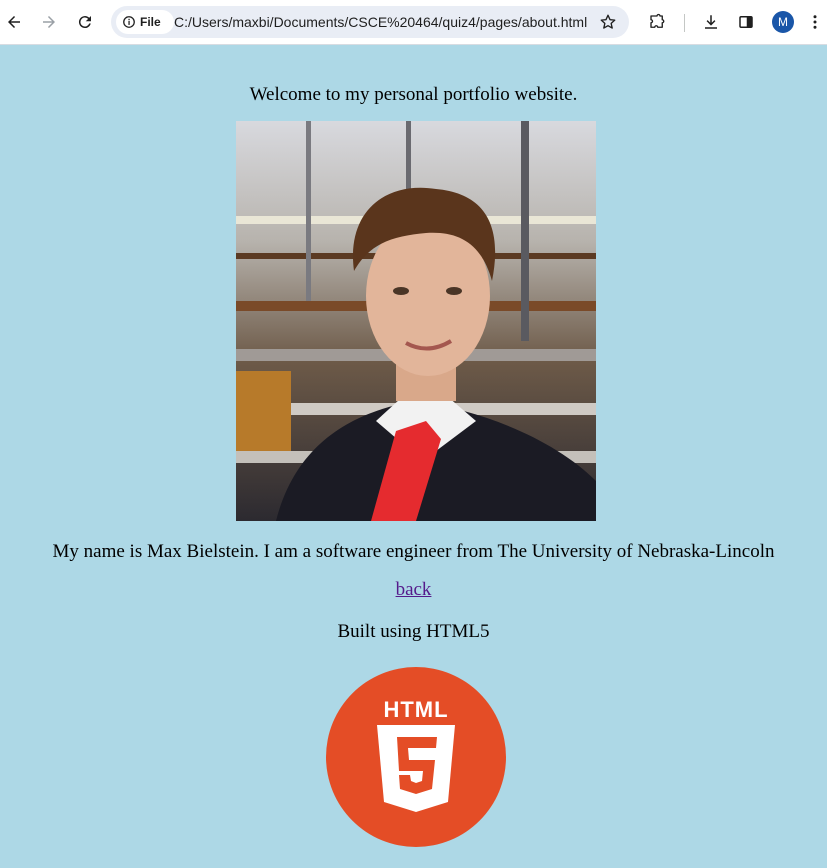 The image size is (827, 868). Describe the element at coordinates (150, 22) in the screenshot. I see `file-label: File` at that location.